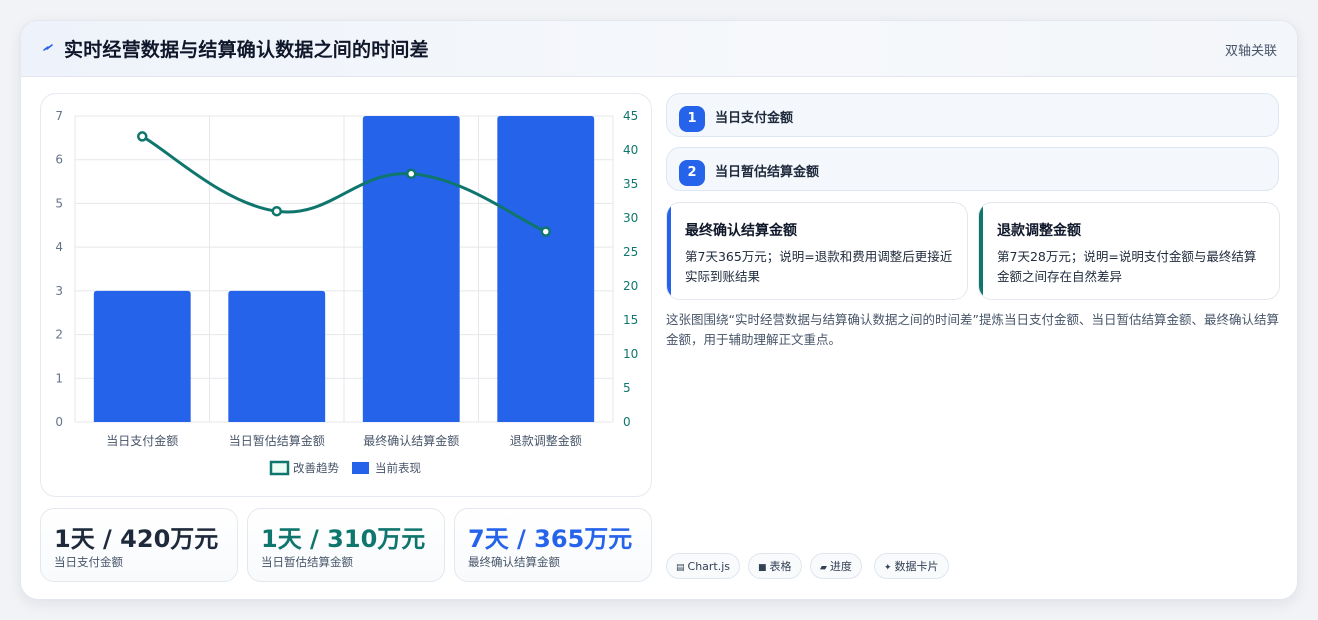  What do you see at coordinates (840, 566) in the screenshot?
I see `chip-label: 进度` at bounding box center [840, 566].